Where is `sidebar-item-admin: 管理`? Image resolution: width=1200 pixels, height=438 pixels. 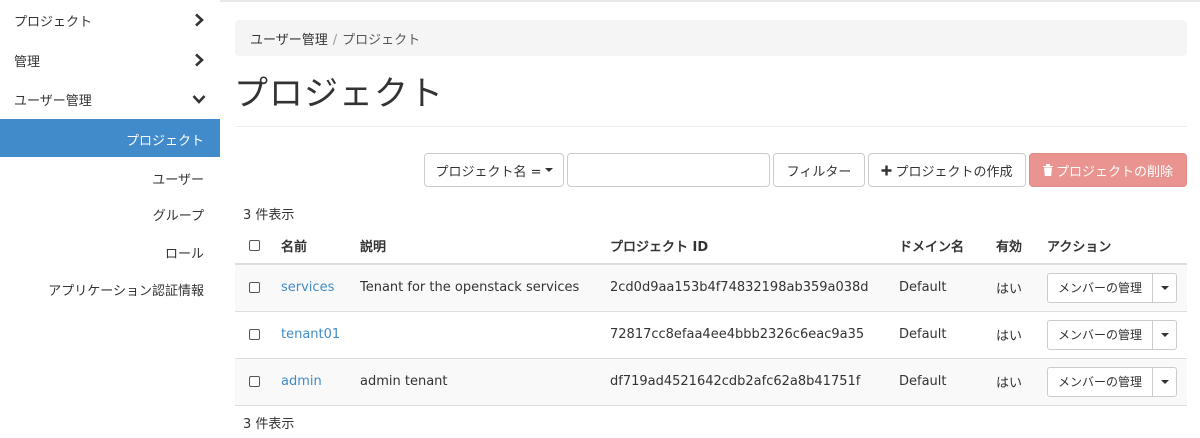 sidebar-item-admin: 管理 is located at coordinates (110, 60).